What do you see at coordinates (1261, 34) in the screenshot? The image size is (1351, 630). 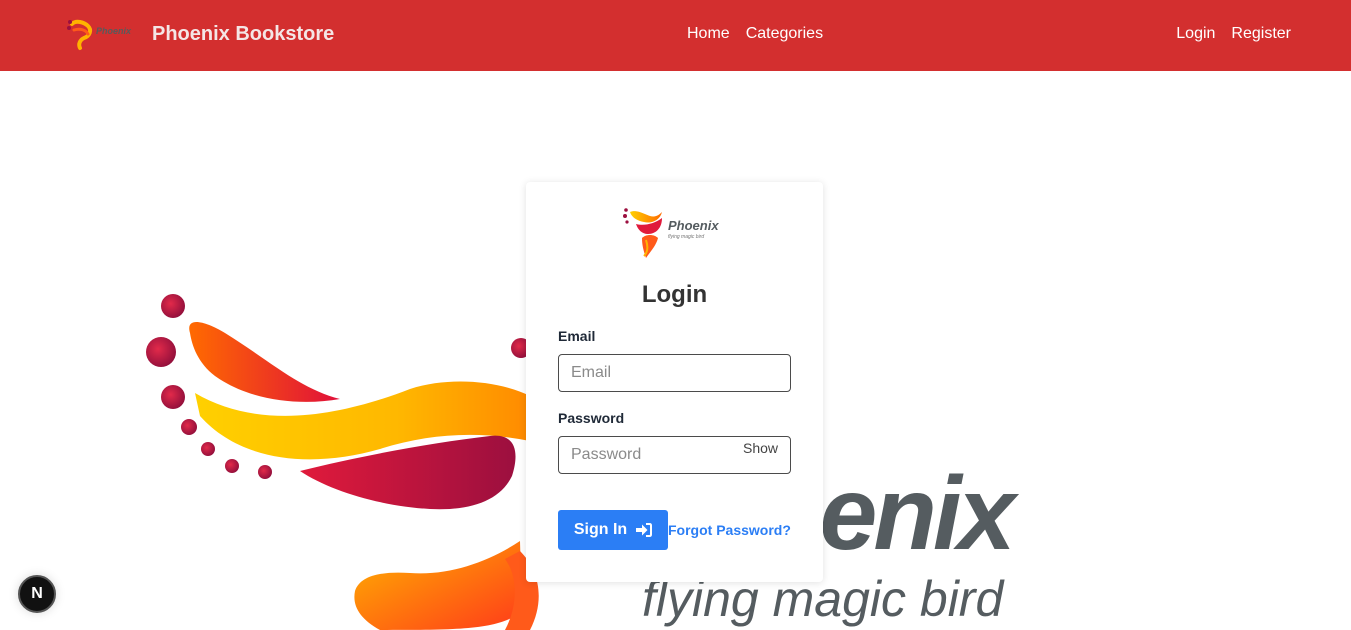 I see `nav-register-link: Register` at bounding box center [1261, 34].